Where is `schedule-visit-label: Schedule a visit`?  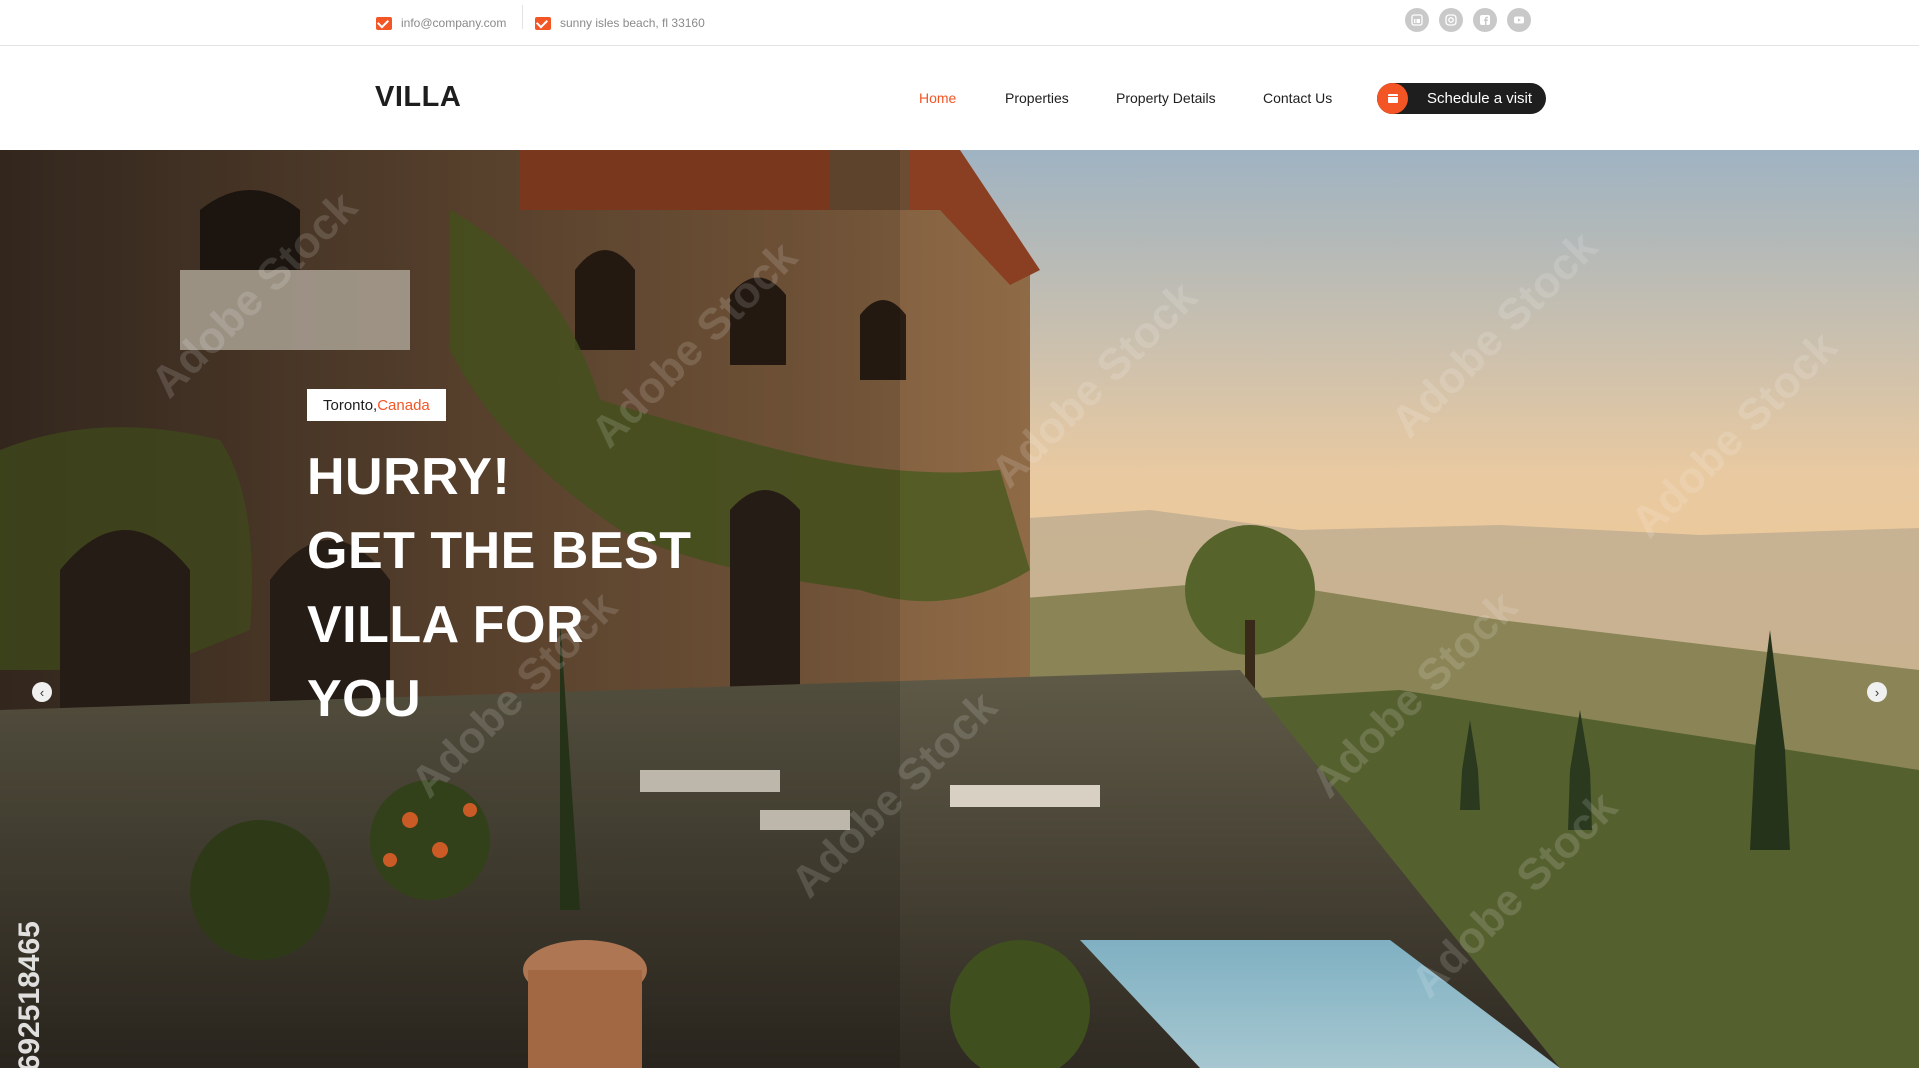 schedule-visit-label: Schedule a visit is located at coordinates (1480, 98).